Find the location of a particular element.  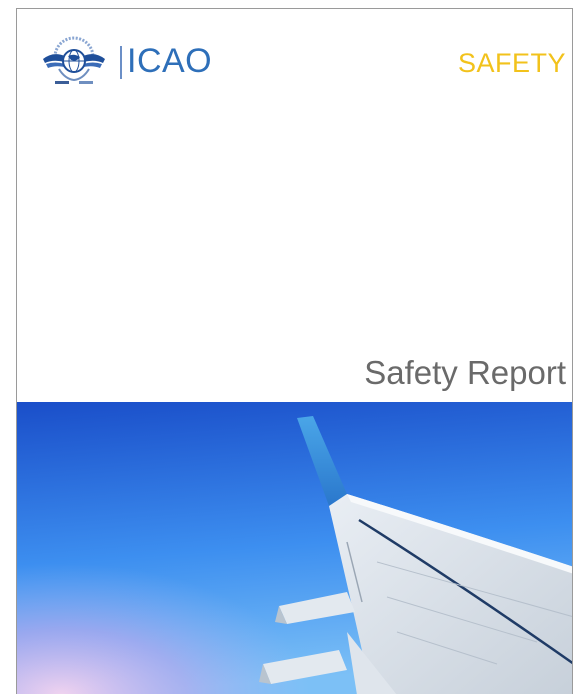

report-category: SAFETY is located at coordinates (511, 63).